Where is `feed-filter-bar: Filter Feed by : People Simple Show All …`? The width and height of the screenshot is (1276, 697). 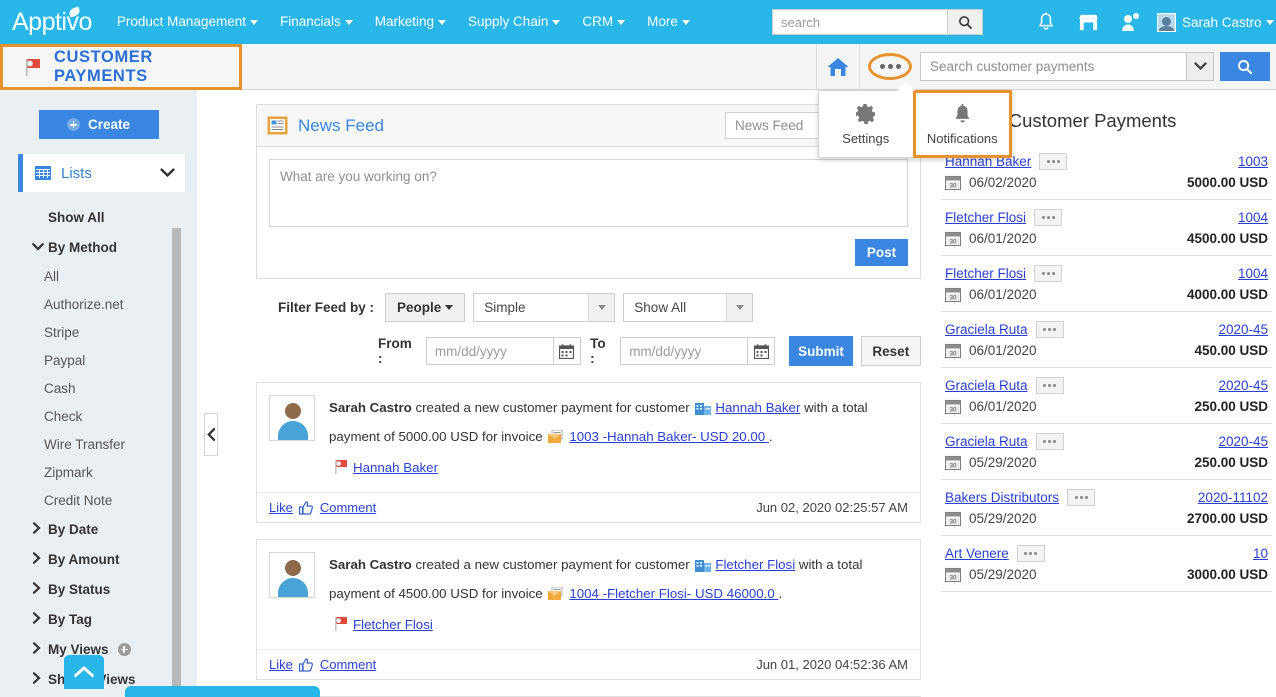 feed-filter-bar: Filter Feed by : People Simple Show All … is located at coordinates (588, 322).